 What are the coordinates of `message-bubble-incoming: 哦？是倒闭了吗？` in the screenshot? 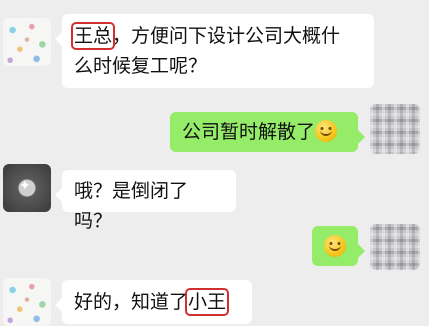 It's located at (145, 201).